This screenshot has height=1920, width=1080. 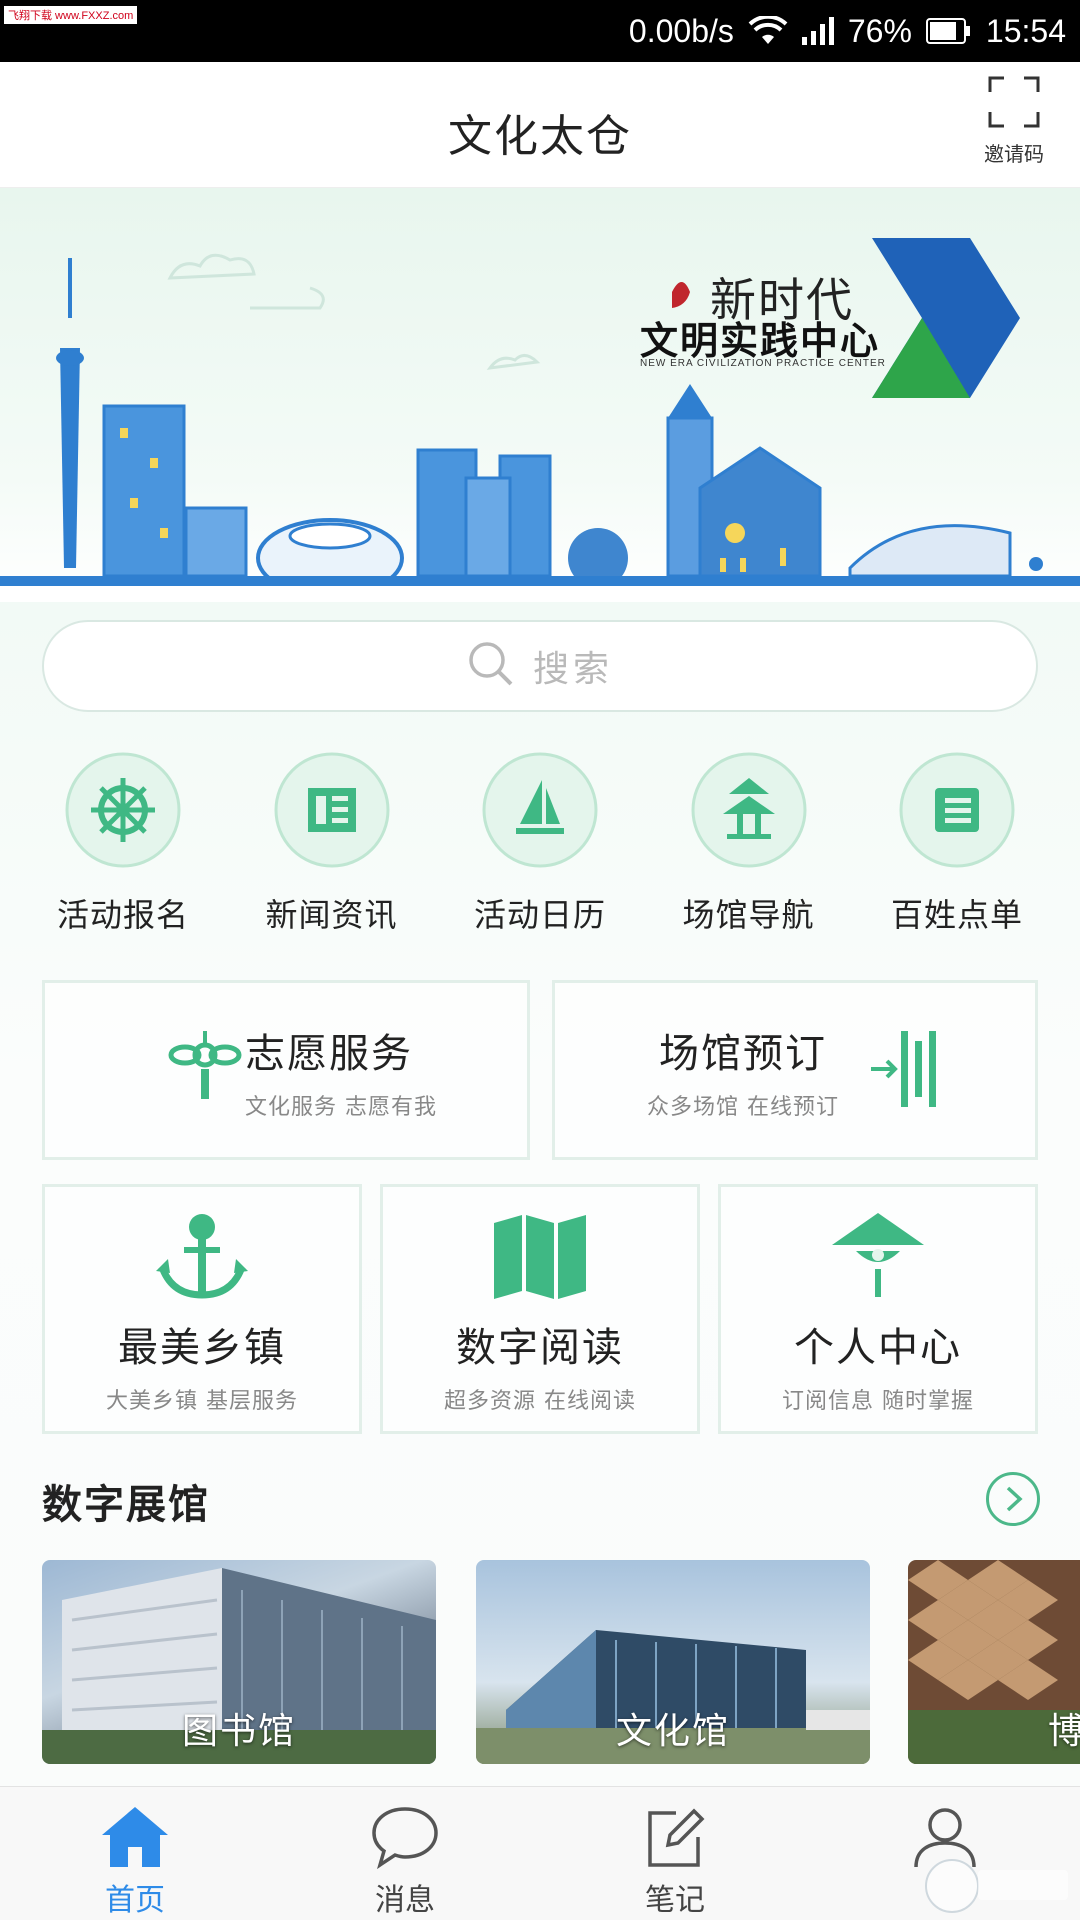 I want to click on tab-notes: 笔记, so click(x=675, y=1853).